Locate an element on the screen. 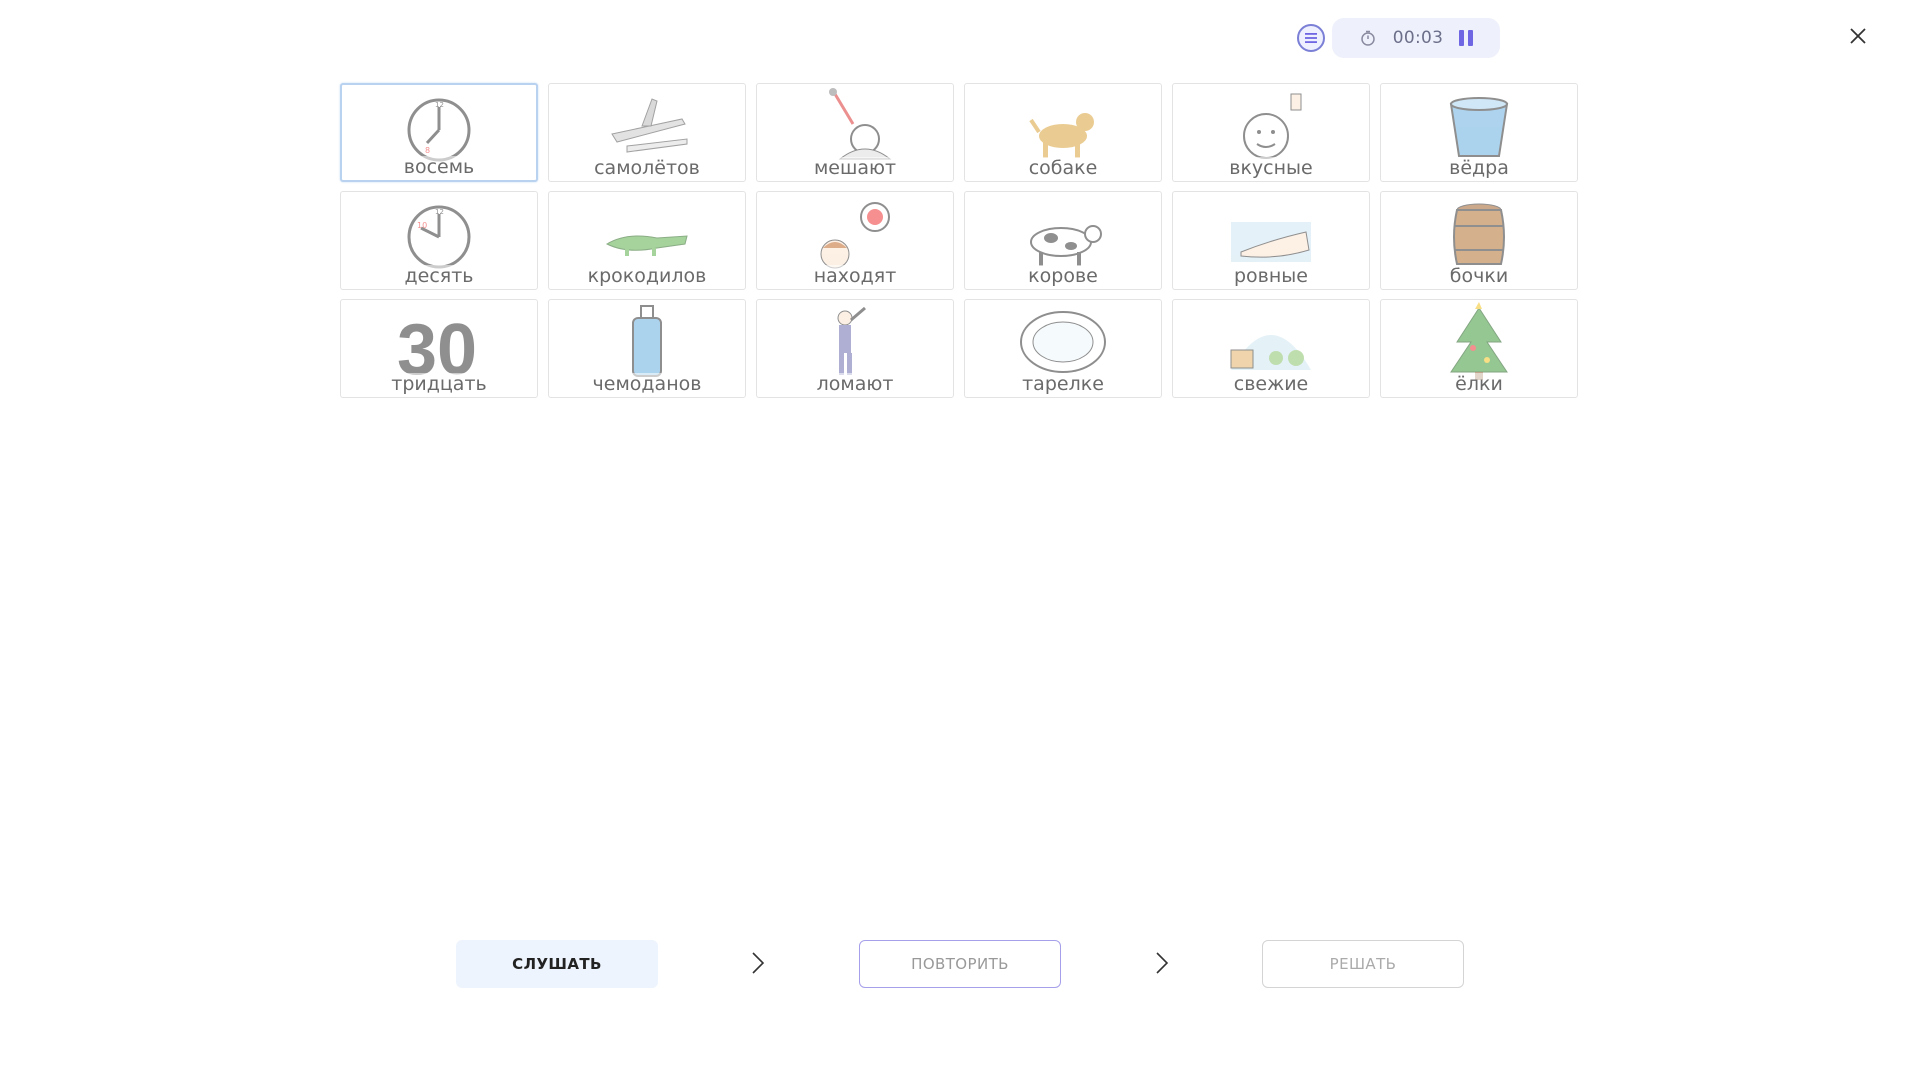 This screenshot has height=1080, width=1920. pause-icon is located at coordinates (1466, 38).